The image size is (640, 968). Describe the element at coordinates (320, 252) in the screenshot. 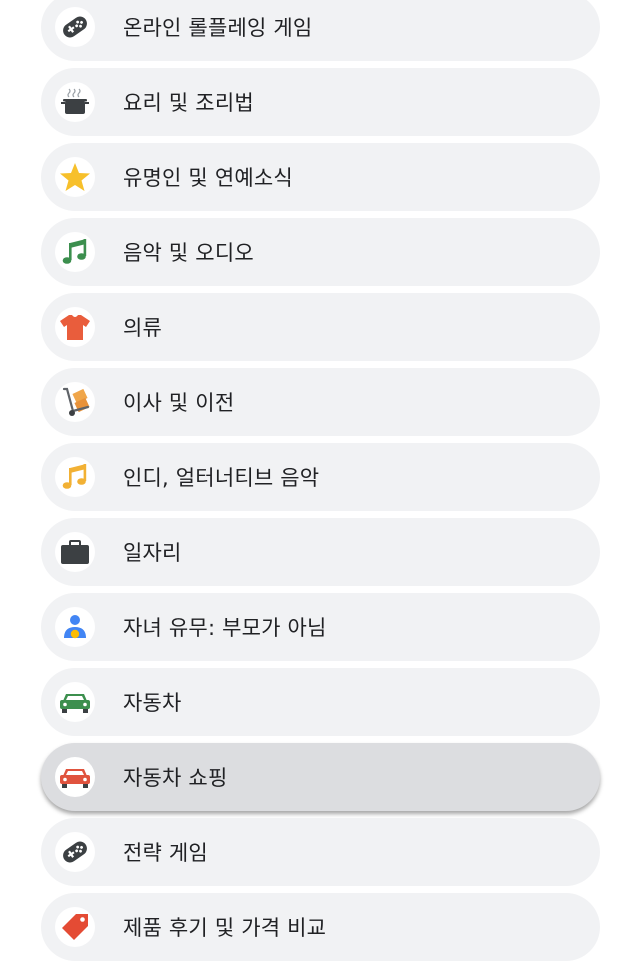

I see `category-item-music-audio: 음악 및 오디오` at that location.